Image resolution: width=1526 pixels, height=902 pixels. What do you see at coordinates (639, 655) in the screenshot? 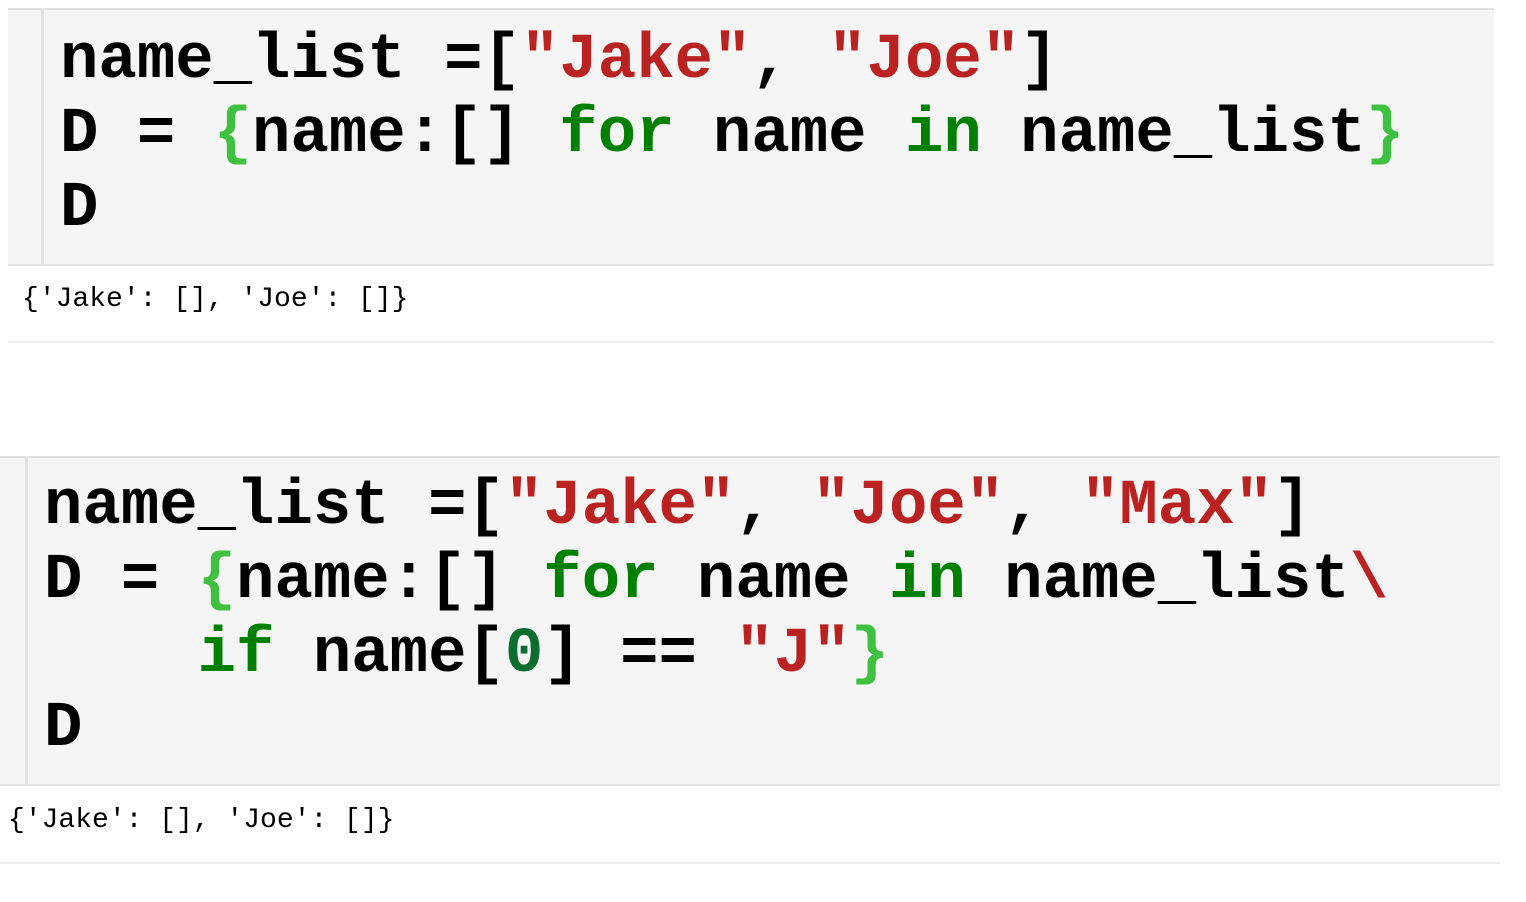
I see `code-token: ] ==` at bounding box center [639, 655].